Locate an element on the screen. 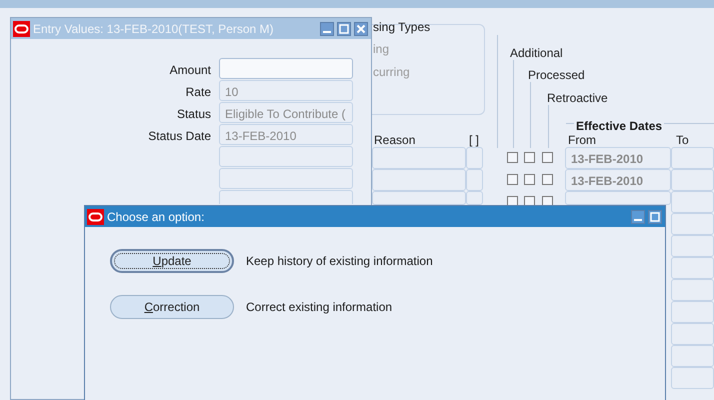  window-title: Choose an option: is located at coordinates (156, 217).